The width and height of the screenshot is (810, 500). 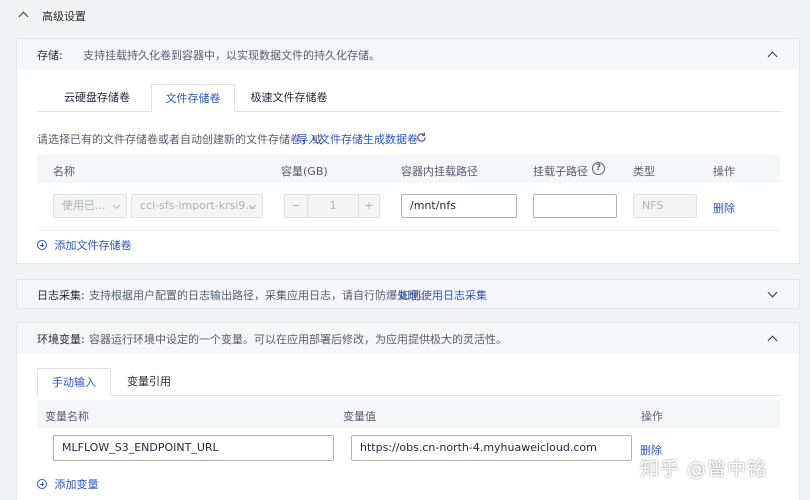 I want to click on tab-sfs-turbo-volume: 极速文件存储卷, so click(x=289, y=97).